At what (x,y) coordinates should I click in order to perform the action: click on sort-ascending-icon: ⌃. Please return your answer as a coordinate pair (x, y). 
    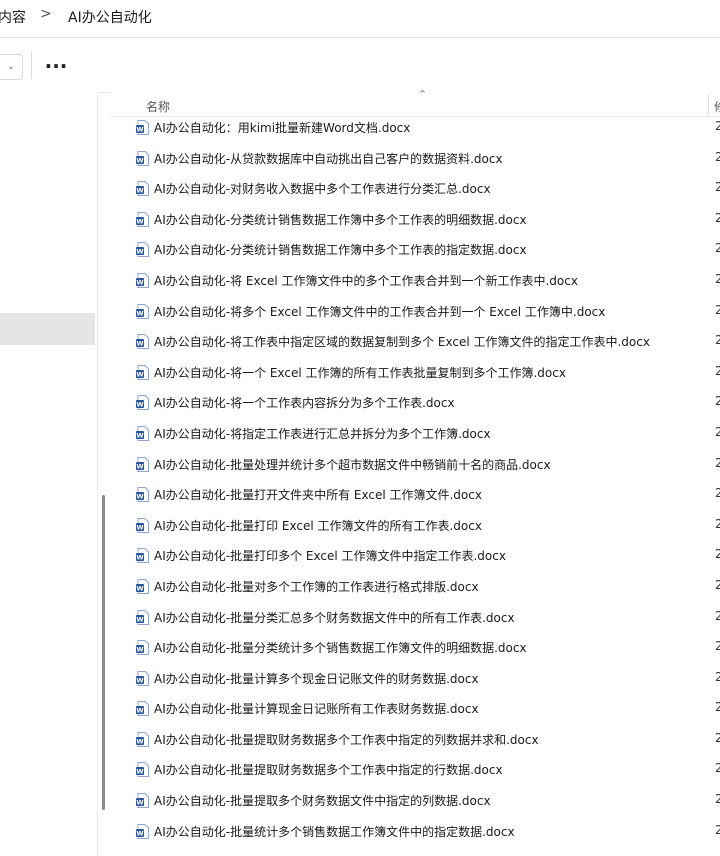
    Looking at the image, I should click on (423, 94).